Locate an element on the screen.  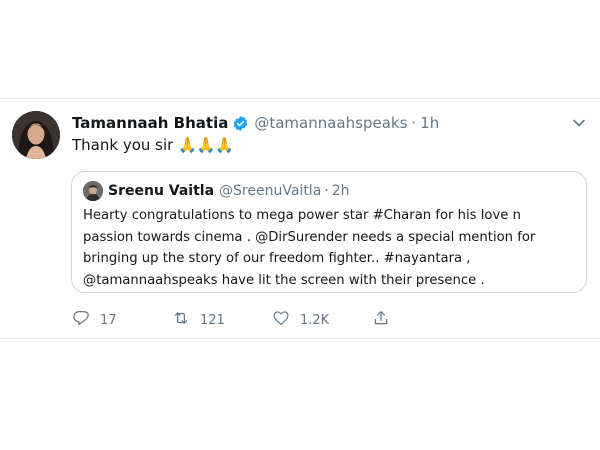
like-count: 1.2K is located at coordinates (315, 320).